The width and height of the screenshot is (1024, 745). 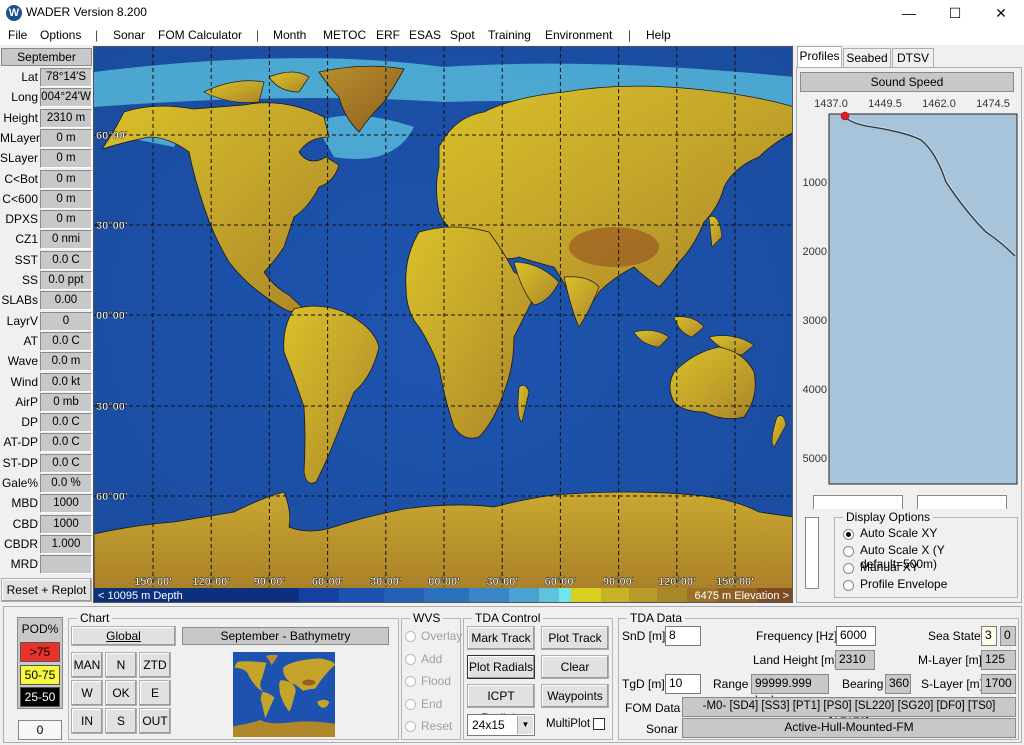 I want to click on depth-y-tick: 4000, so click(x=815, y=390).